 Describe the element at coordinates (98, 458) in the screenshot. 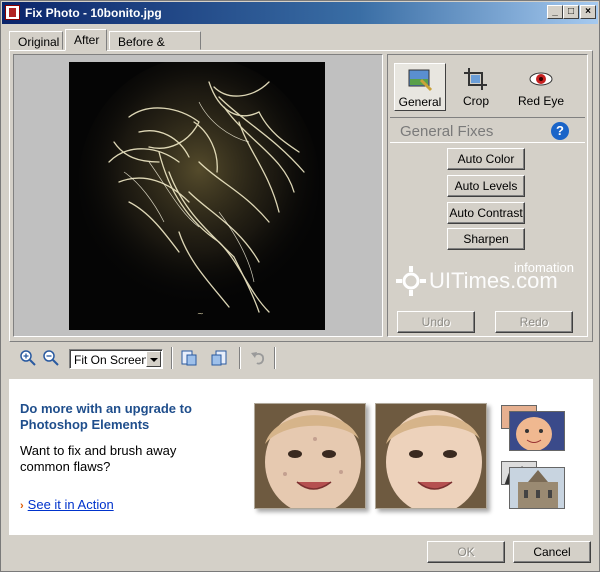

I see `promo-text: Want to fix and brush away common flaws?` at that location.